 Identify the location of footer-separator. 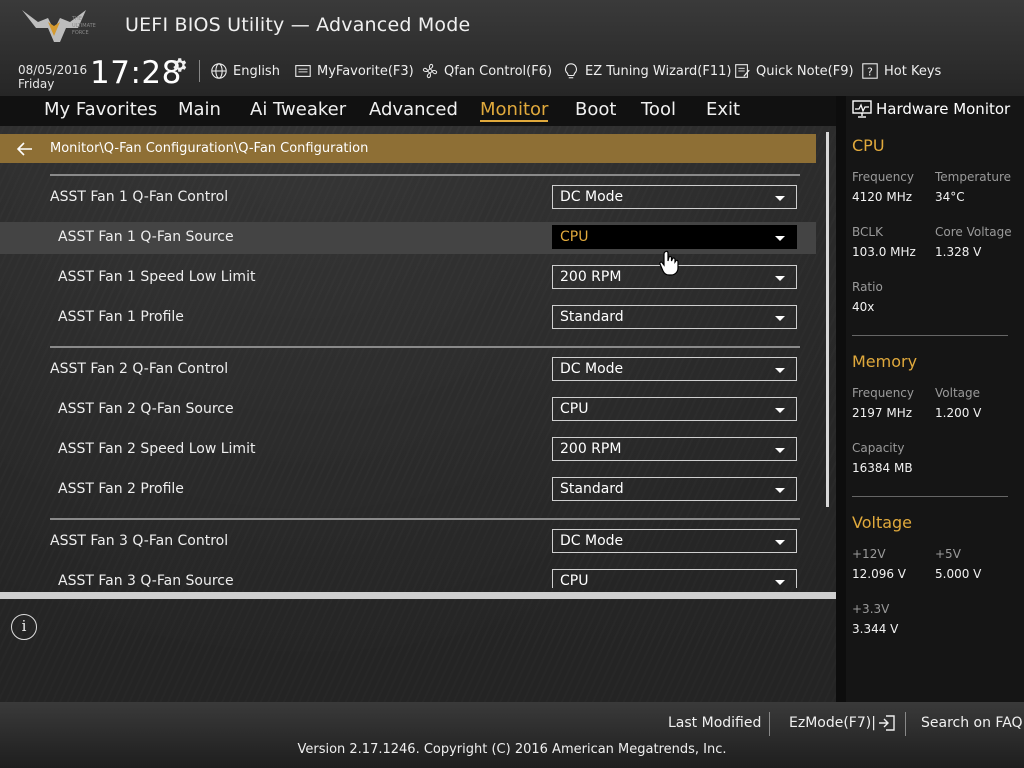
(769, 724).